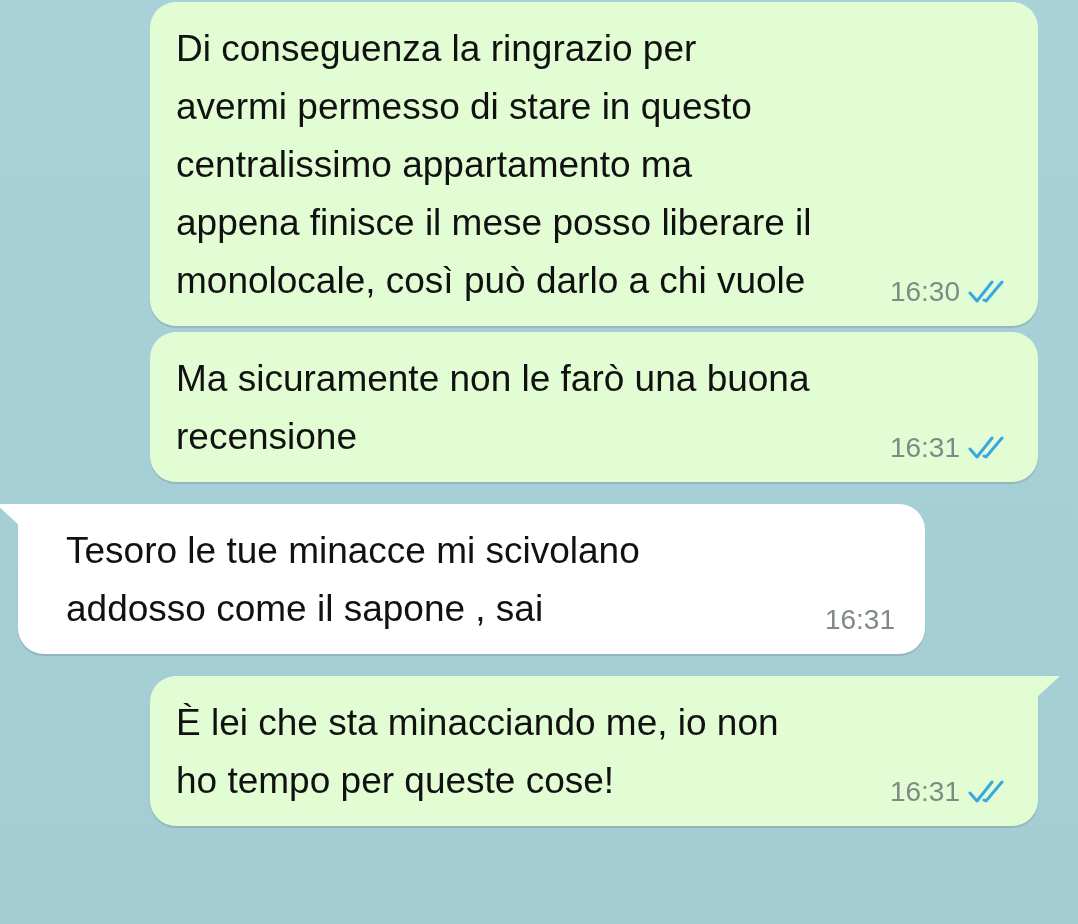 This screenshot has height=924, width=1078. What do you see at coordinates (395, 781) in the screenshot?
I see `message-text: ho tempo per queste cose!` at bounding box center [395, 781].